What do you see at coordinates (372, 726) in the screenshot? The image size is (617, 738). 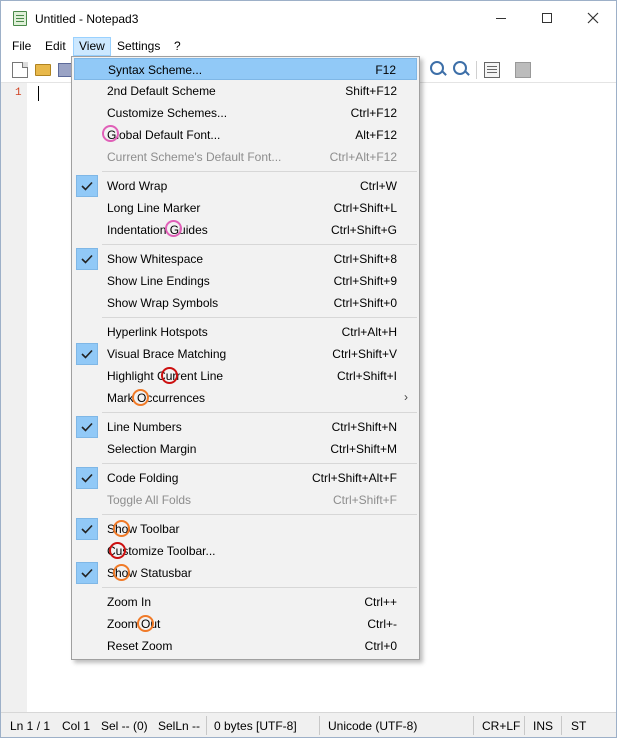 I see `status-encoding: Unicode (UTF-8)` at bounding box center [372, 726].